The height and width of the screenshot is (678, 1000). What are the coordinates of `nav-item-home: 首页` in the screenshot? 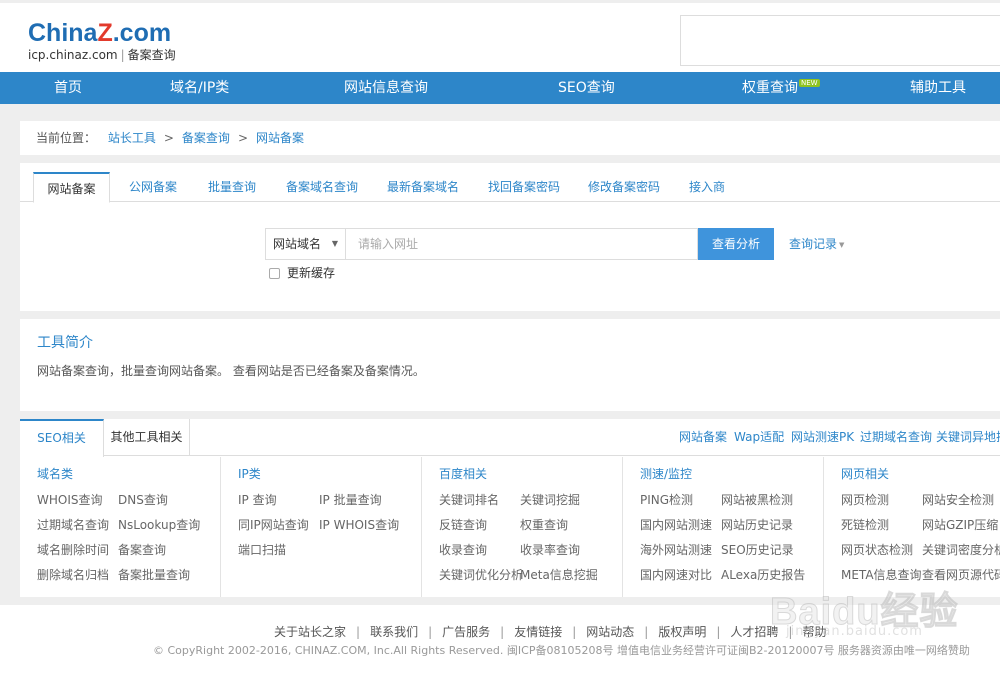 It's located at (68, 88).